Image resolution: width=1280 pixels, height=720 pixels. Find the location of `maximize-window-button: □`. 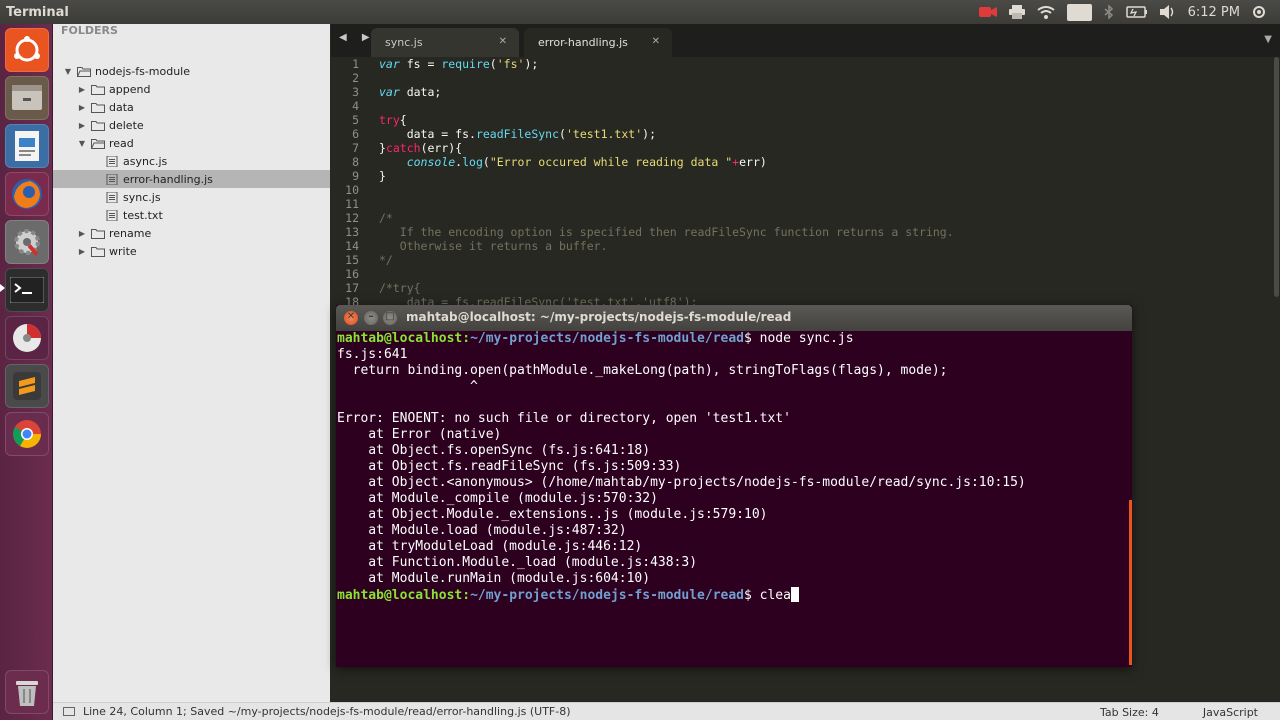

maximize-window-button: □ is located at coordinates (390, 318).